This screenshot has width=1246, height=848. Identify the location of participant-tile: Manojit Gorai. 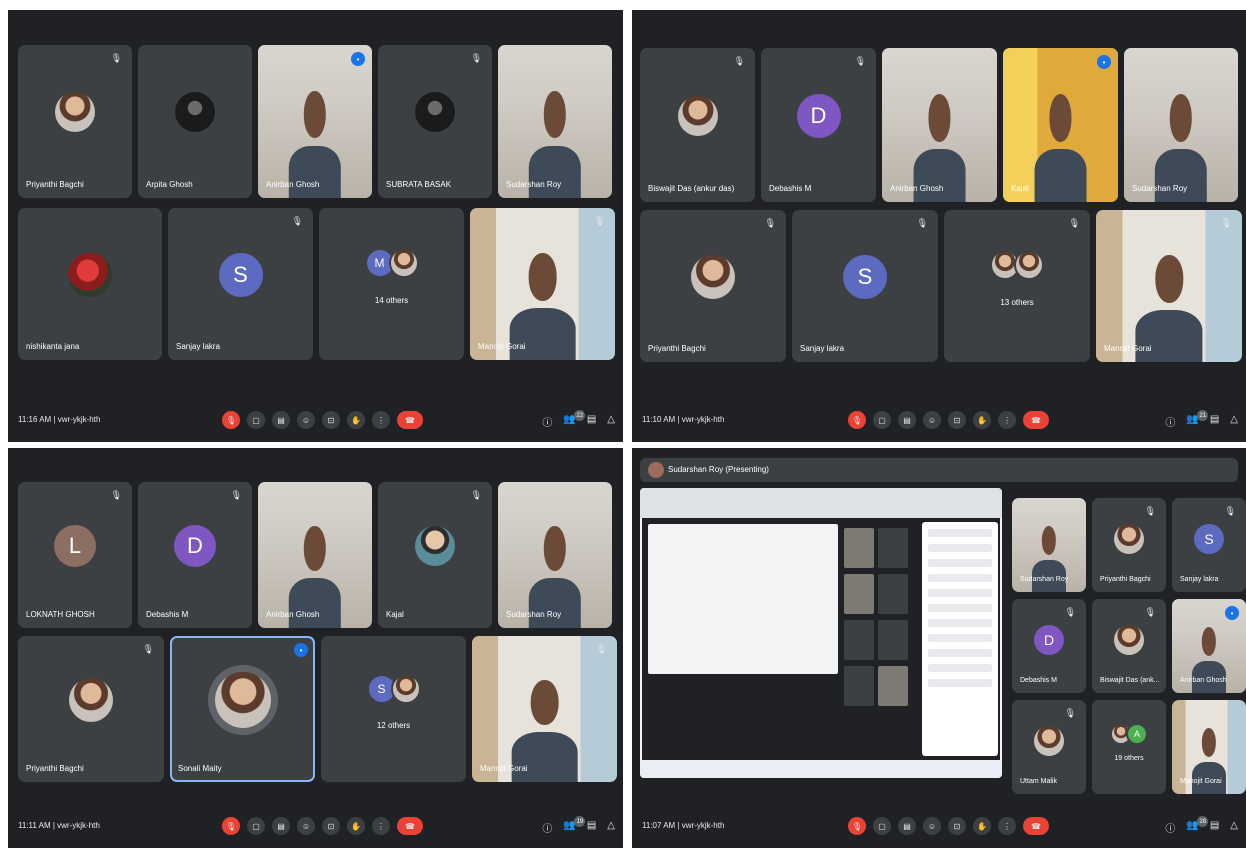
(1209, 747).